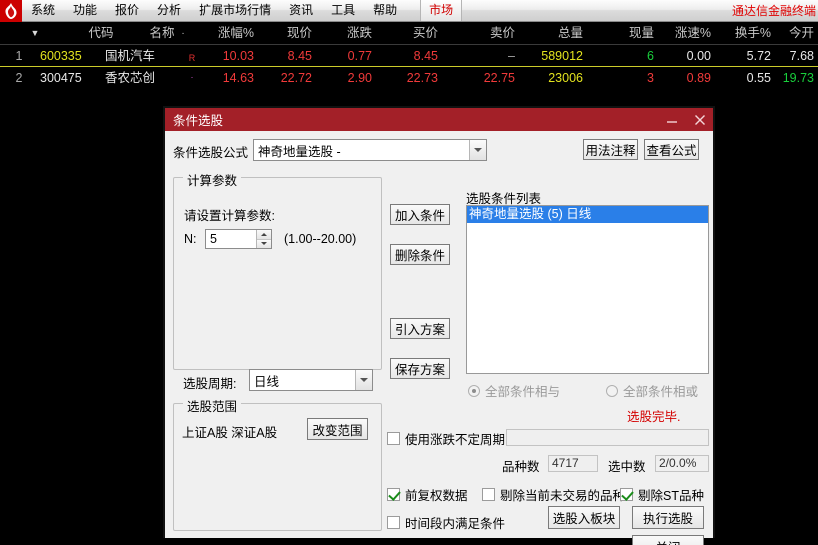  What do you see at coordinates (277, 463) in the screenshot?
I see `scope-group: 选股范围 上证A股 深证A股 改变范围` at bounding box center [277, 463].